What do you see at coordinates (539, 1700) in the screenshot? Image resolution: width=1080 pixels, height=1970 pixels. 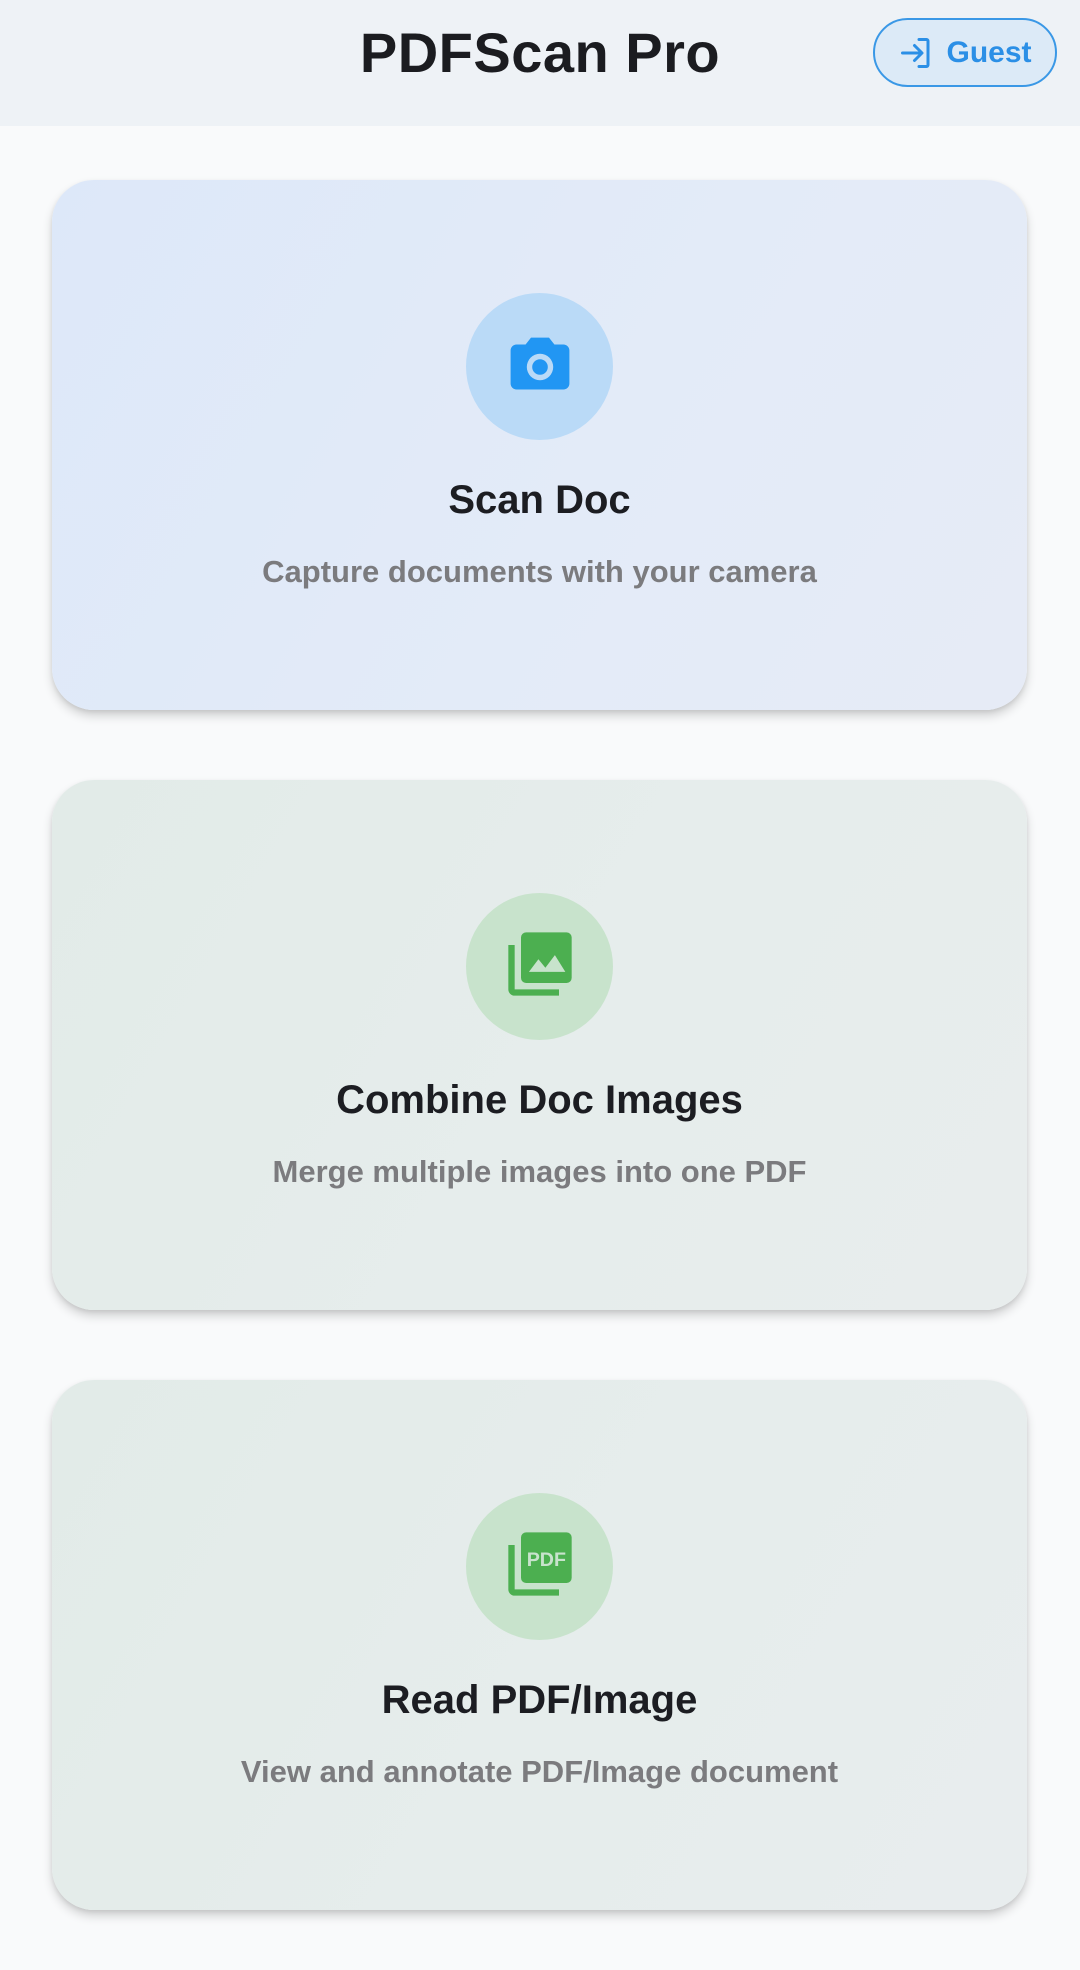 I see `read-pdf-image-title: Read PDF/Image` at bounding box center [539, 1700].